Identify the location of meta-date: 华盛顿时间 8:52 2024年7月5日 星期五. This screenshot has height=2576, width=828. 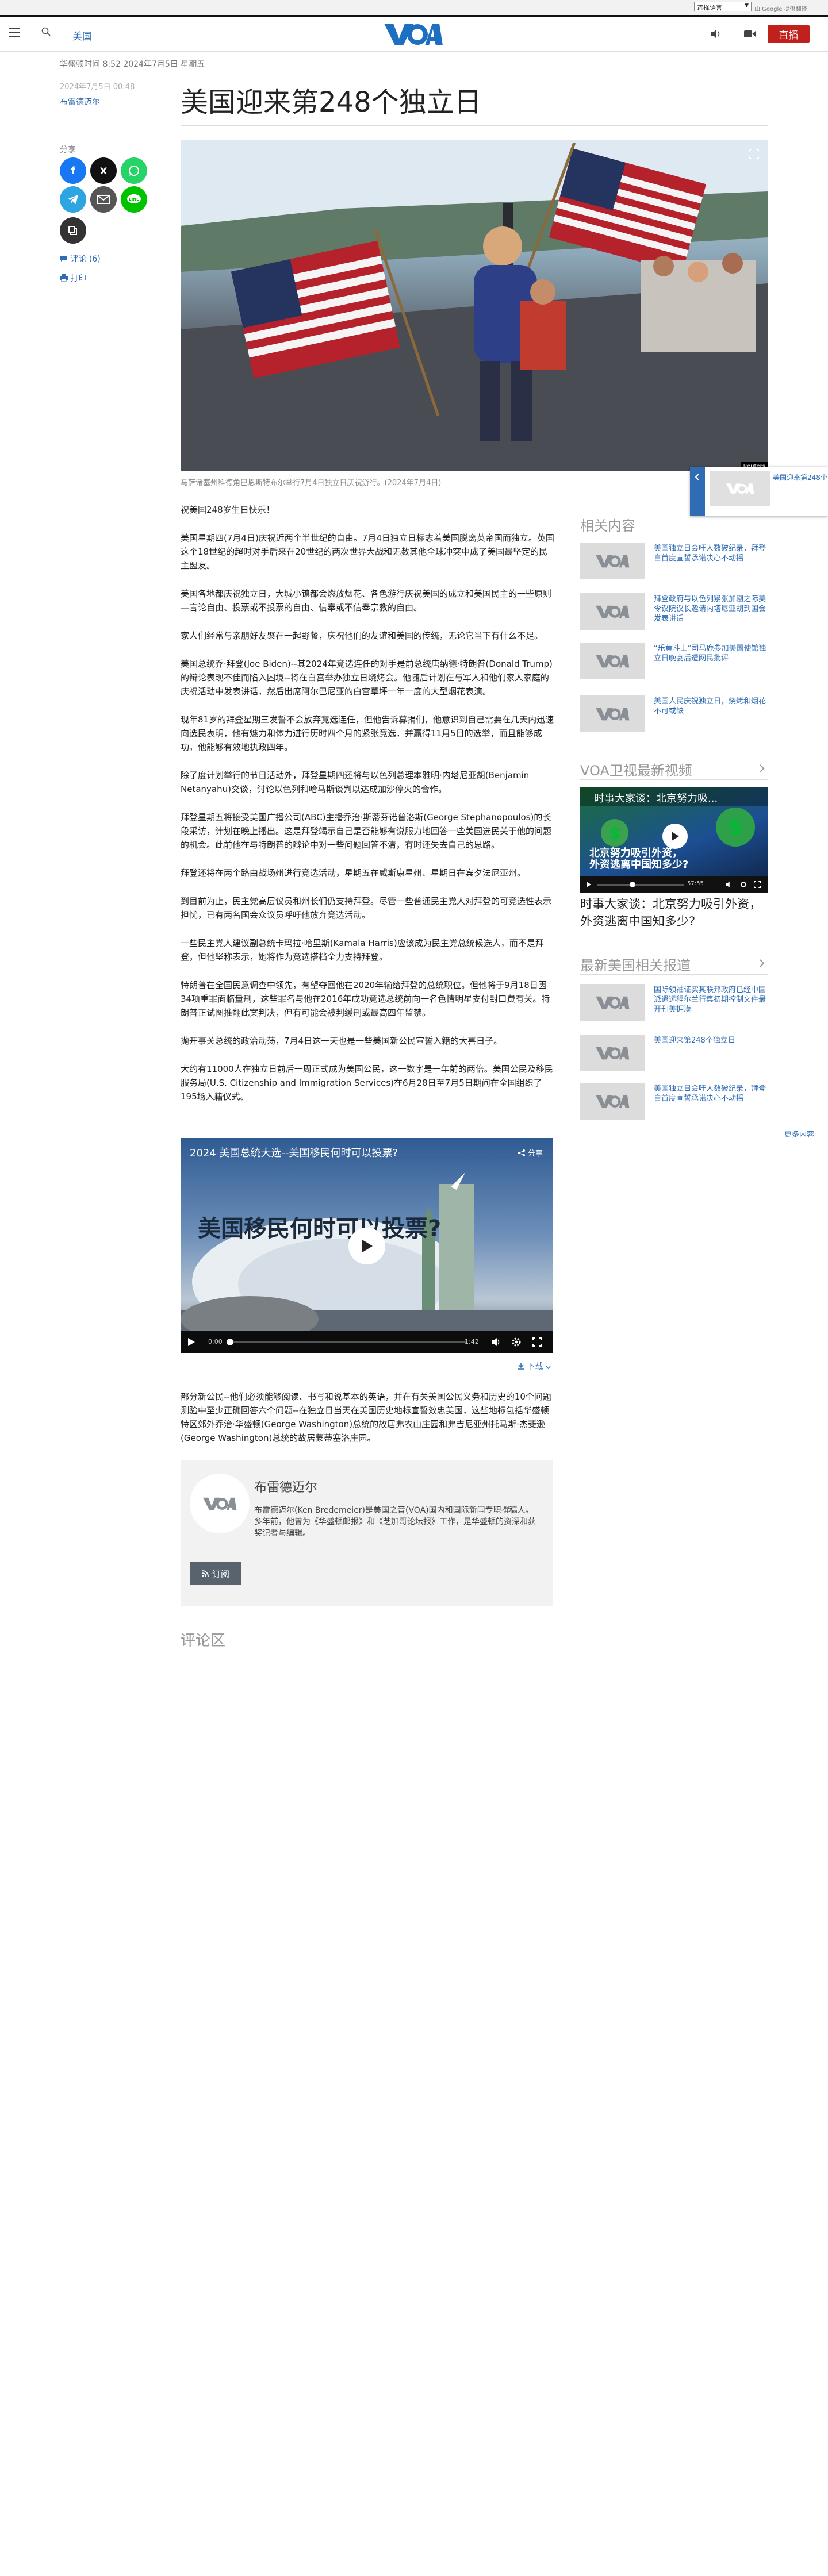
(132, 64).